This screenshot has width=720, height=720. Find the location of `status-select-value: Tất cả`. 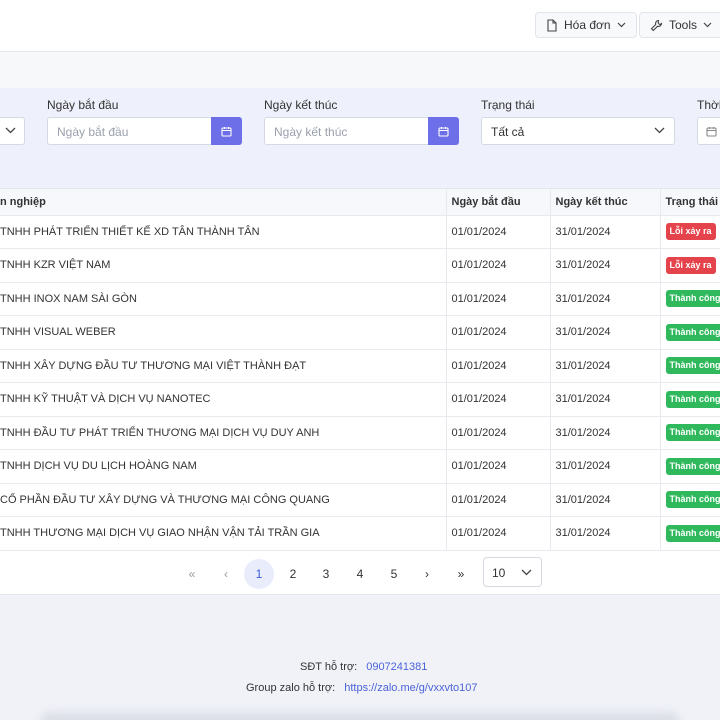

status-select-value: Tất cả is located at coordinates (508, 132).